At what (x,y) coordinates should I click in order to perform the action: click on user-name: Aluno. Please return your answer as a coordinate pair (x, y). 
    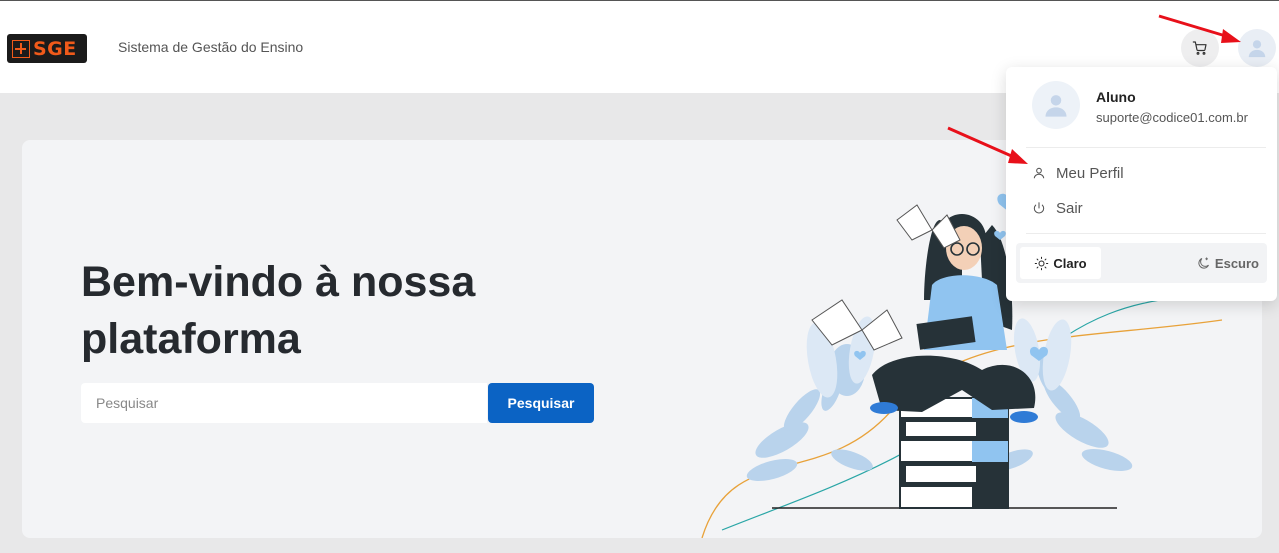
    Looking at the image, I should click on (1116, 97).